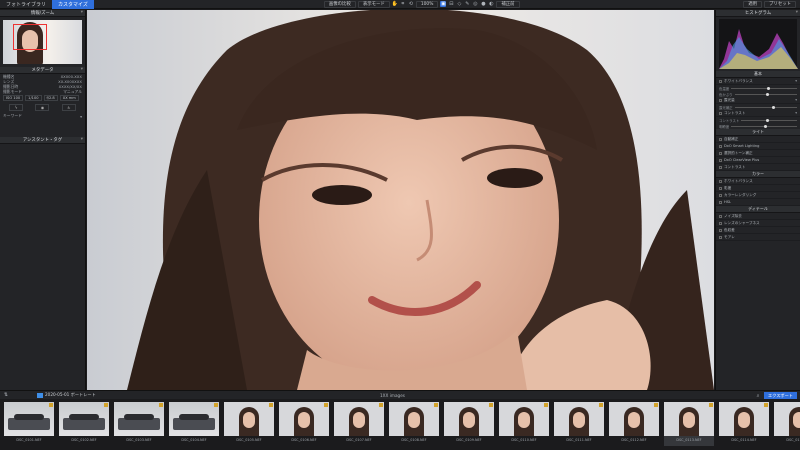 The width and height of the screenshot is (800, 450). I want to click on hand-tool-icon: ✋, so click(395, 4).